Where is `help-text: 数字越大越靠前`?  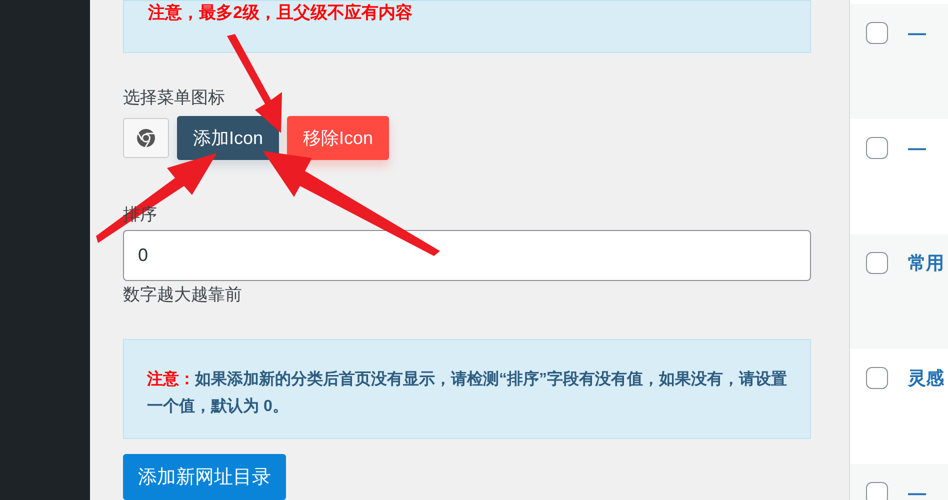
help-text: 数字越大越靠前 is located at coordinates (182, 295).